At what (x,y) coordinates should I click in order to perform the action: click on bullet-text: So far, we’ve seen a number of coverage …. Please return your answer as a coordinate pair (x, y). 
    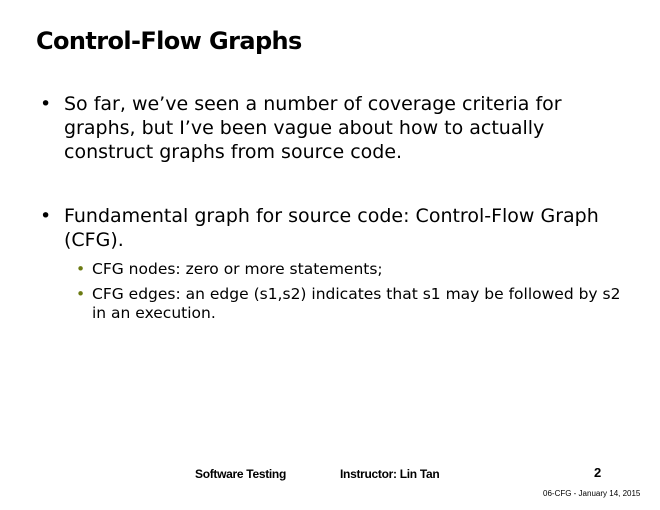
    Looking at the image, I should click on (313, 128).